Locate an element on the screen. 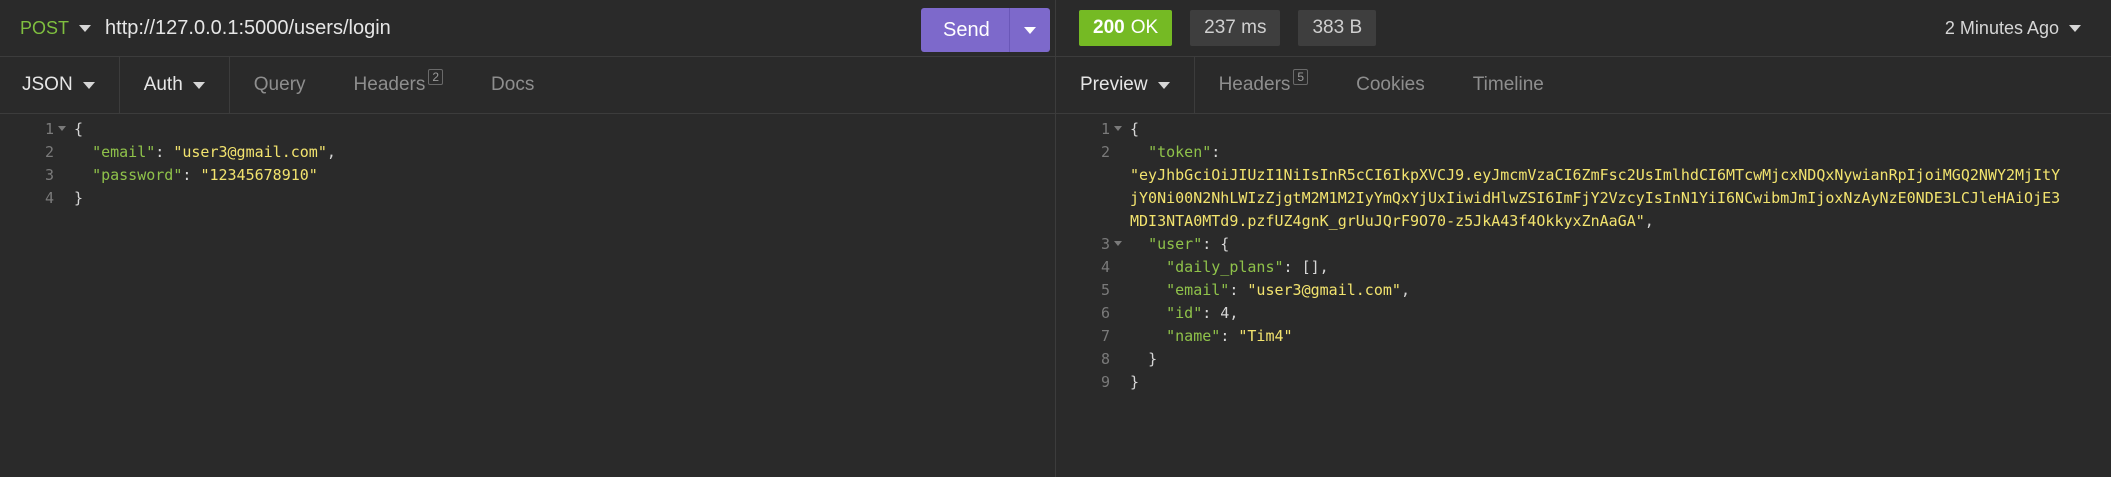 The width and height of the screenshot is (2111, 477). status-text: OK is located at coordinates (1144, 27).